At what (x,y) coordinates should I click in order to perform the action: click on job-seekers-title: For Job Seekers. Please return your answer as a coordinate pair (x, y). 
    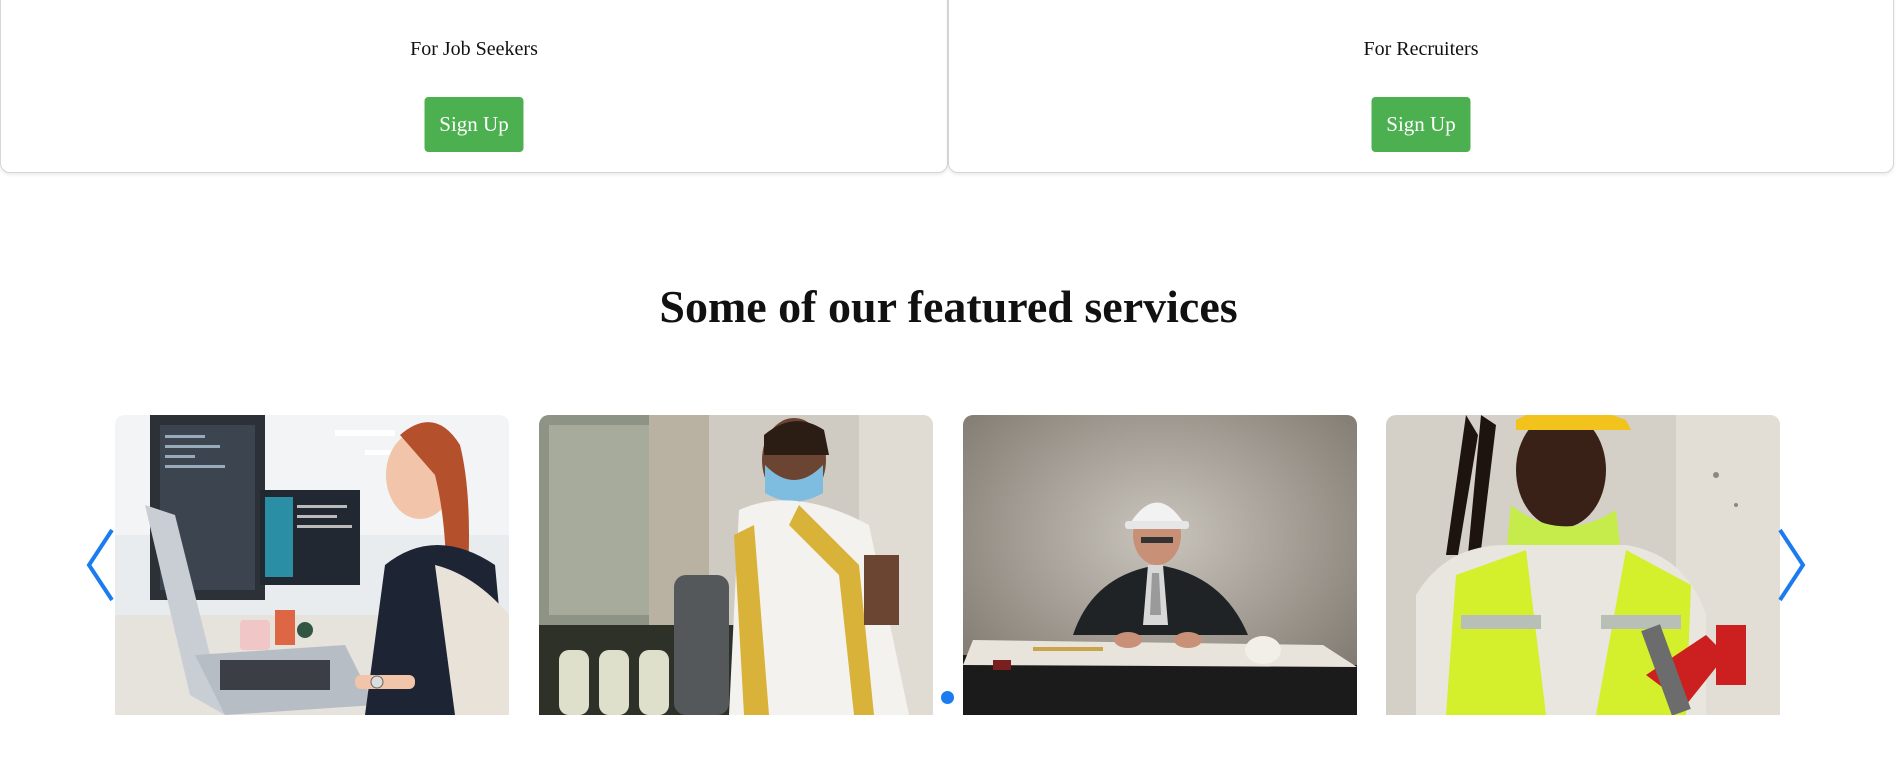
    Looking at the image, I should click on (474, 49).